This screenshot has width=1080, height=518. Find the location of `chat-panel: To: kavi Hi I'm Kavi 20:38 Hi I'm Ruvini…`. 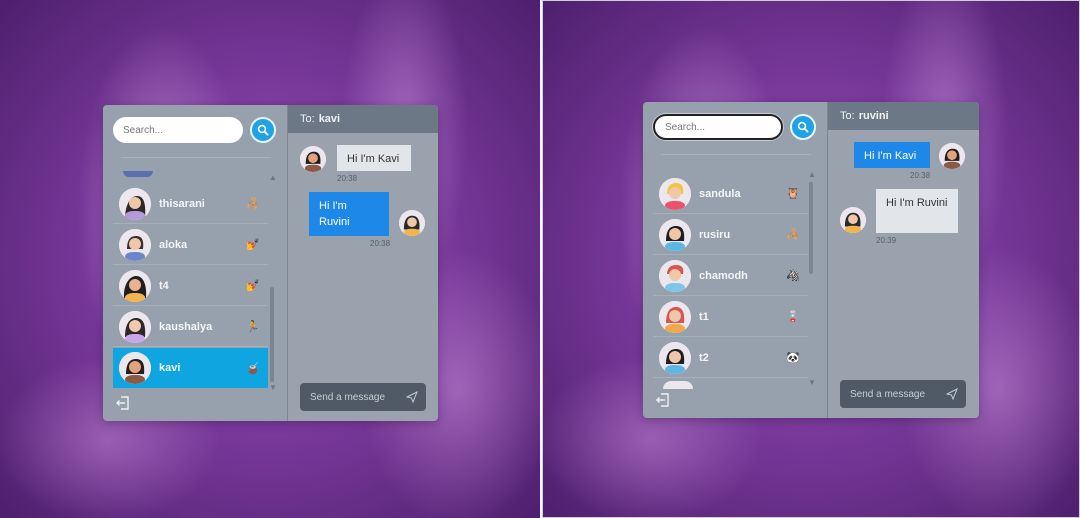

chat-panel: To: kavi Hi I'm Kavi 20:38 Hi I'm Ruvini… is located at coordinates (363, 263).